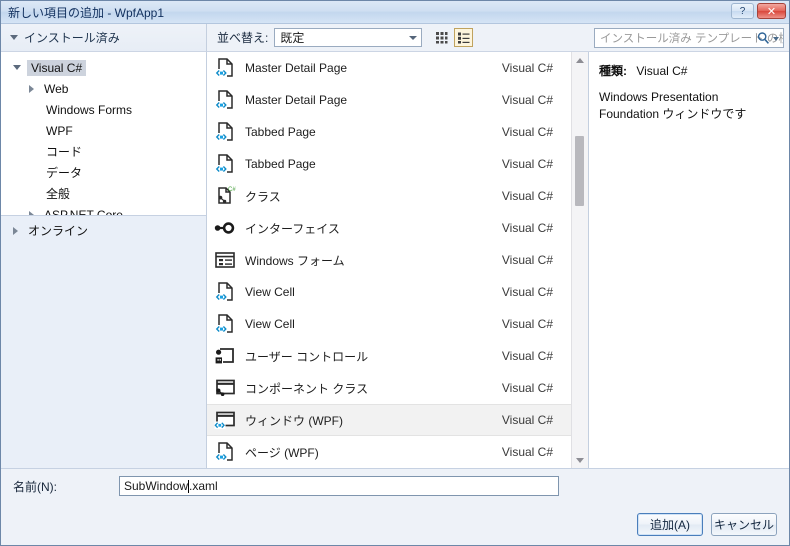  What do you see at coordinates (203, 486) in the screenshot?
I see `name-input-value-after-caret: .xaml` at bounding box center [203, 486].